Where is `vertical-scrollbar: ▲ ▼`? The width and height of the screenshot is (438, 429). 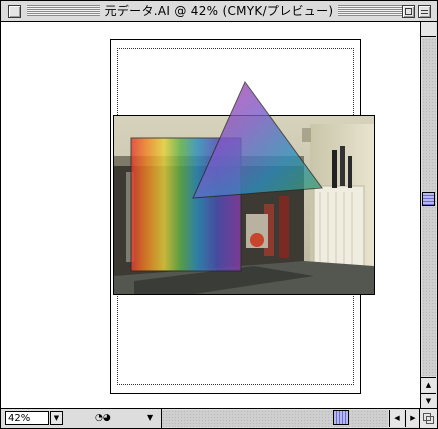
vertical-scrollbar: ▲ ▼ is located at coordinates (428, 215).